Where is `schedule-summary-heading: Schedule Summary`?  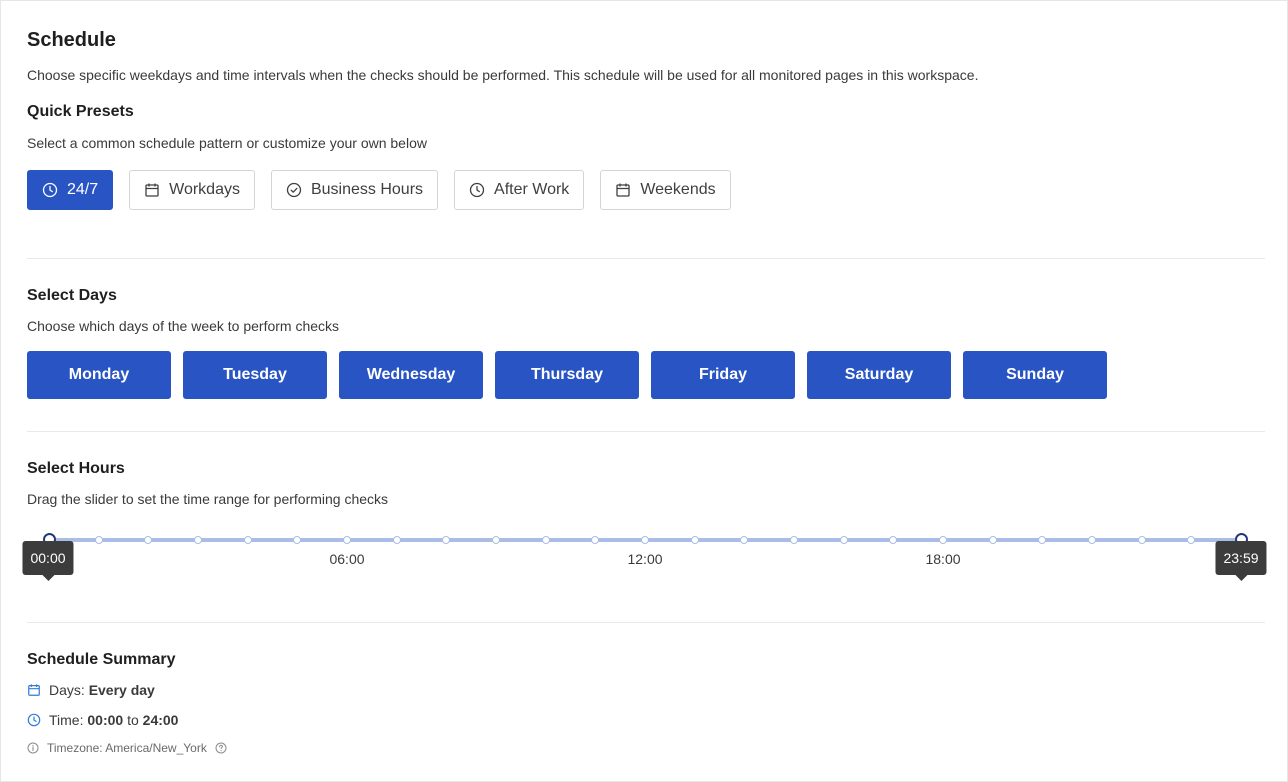
schedule-summary-heading: Schedule Summary is located at coordinates (101, 659).